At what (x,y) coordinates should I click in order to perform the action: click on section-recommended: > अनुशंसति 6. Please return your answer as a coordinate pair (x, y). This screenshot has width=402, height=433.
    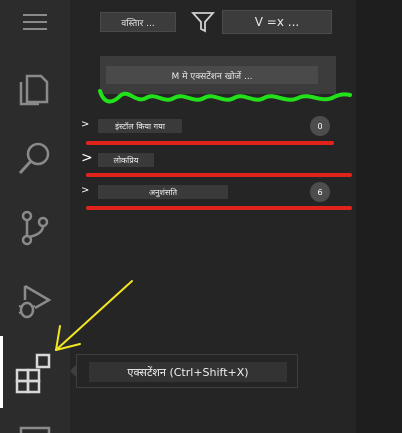
    Looking at the image, I should click on (213, 193).